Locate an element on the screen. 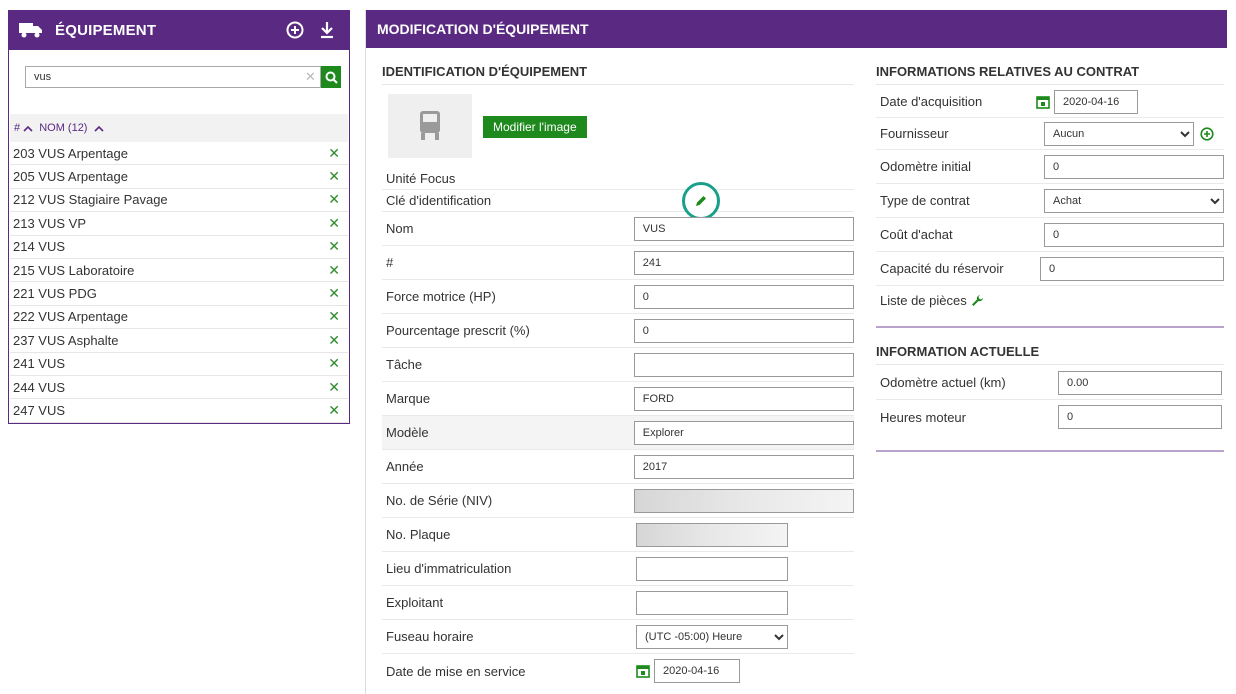 The image size is (1236, 694). wrench-icon is located at coordinates (977, 300).